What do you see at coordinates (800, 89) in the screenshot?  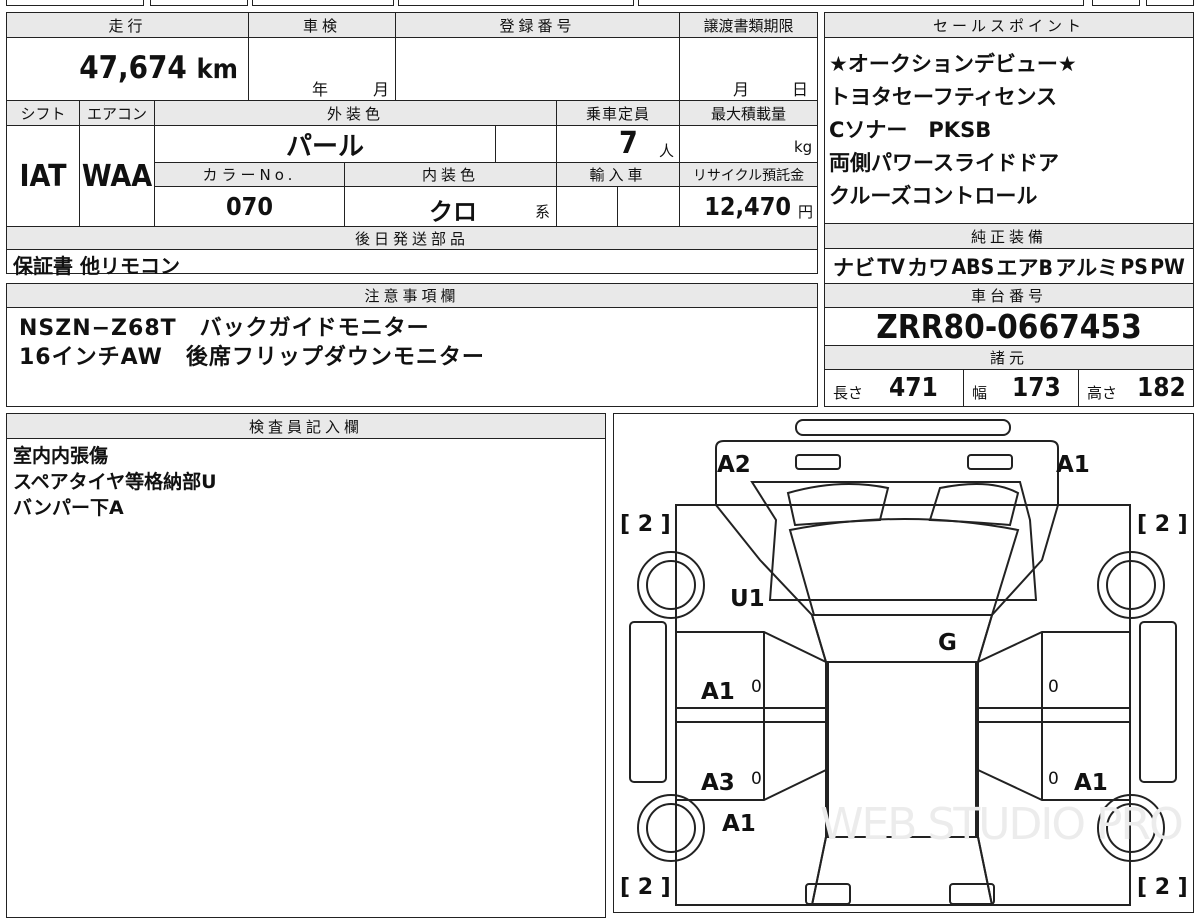 I see `deadline-day-unit: 日` at bounding box center [800, 89].